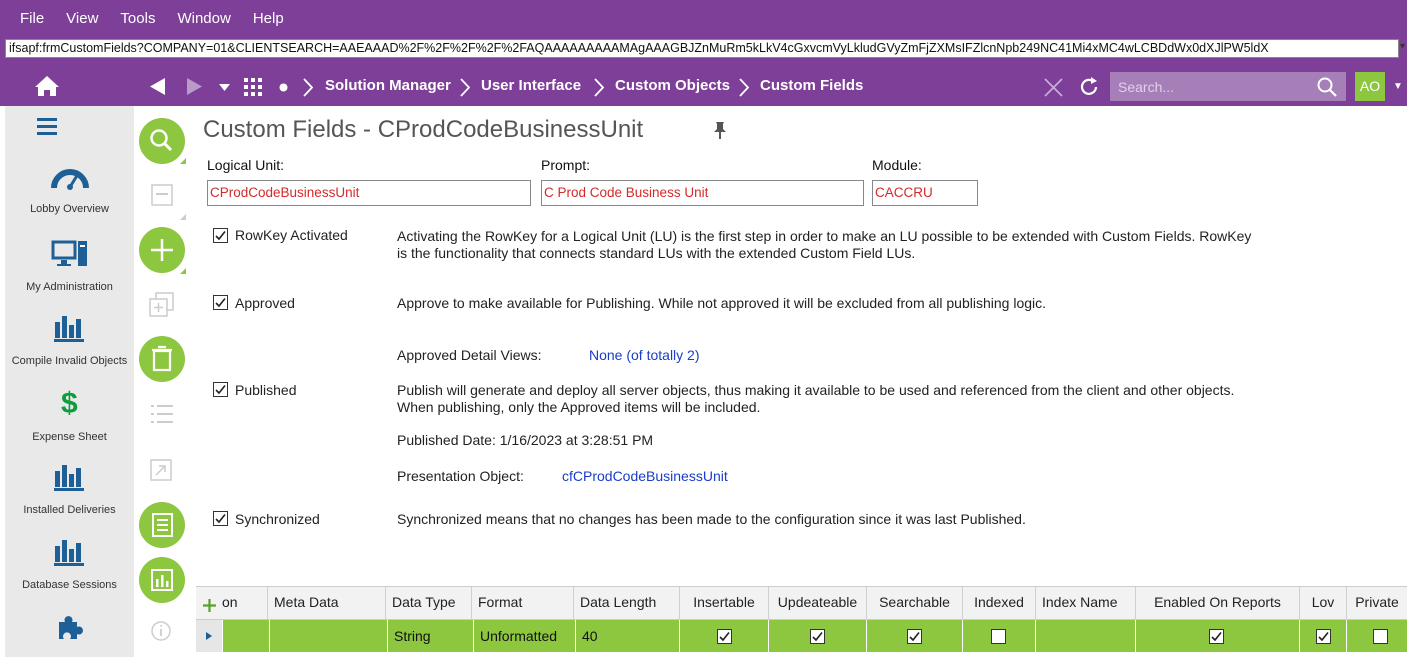  What do you see at coordinates (291, 235) in the screenshot?
I see `rowkey-activated-label: RowKey Activated` at bounding box center [291, 235].